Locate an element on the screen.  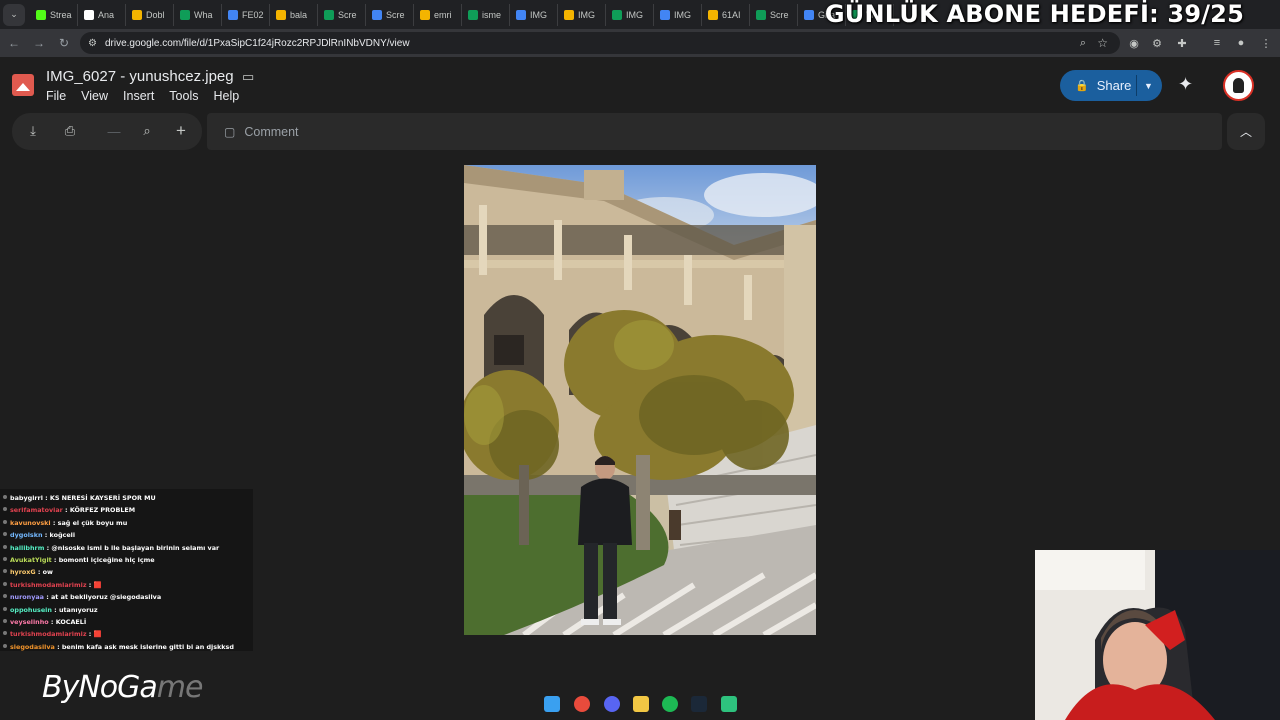
chat-message: babygirrl : KS NERESİ KAYSERİ SPOR MU is located at coordinates (128, 498).